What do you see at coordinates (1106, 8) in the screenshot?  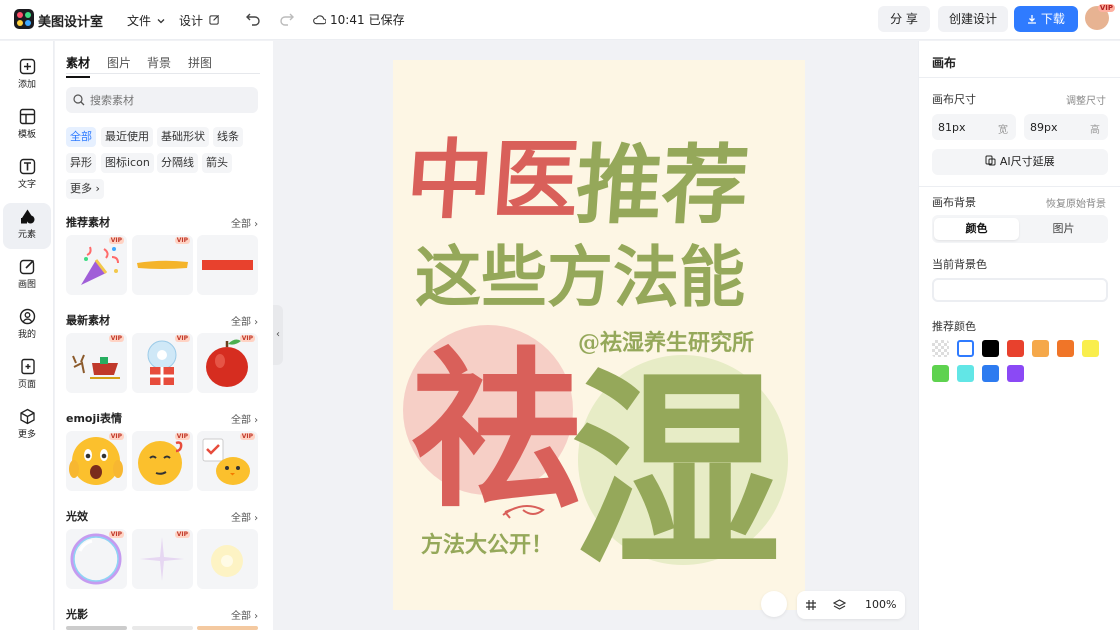 I see `avatar-vip-badge: VIP` at bounding box center [1106, 8].